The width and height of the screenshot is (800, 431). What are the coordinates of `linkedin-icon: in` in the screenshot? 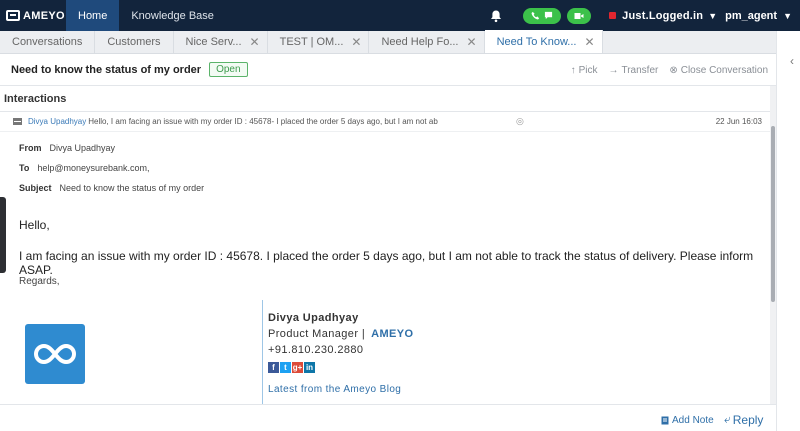 It's located at (309, 367).